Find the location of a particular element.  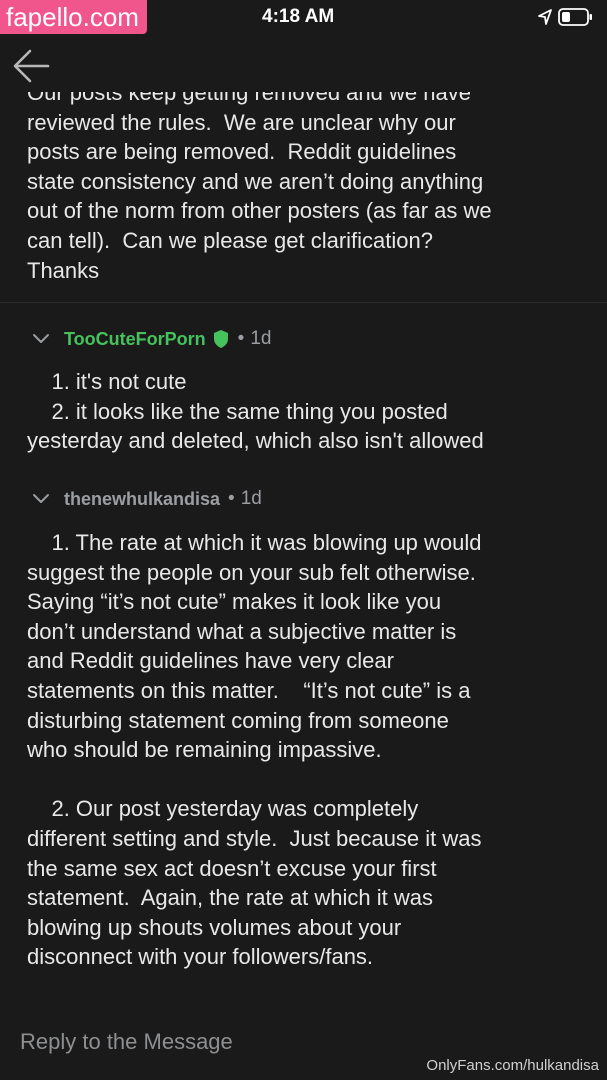

shield-icon is located at coordinates (220, 339).